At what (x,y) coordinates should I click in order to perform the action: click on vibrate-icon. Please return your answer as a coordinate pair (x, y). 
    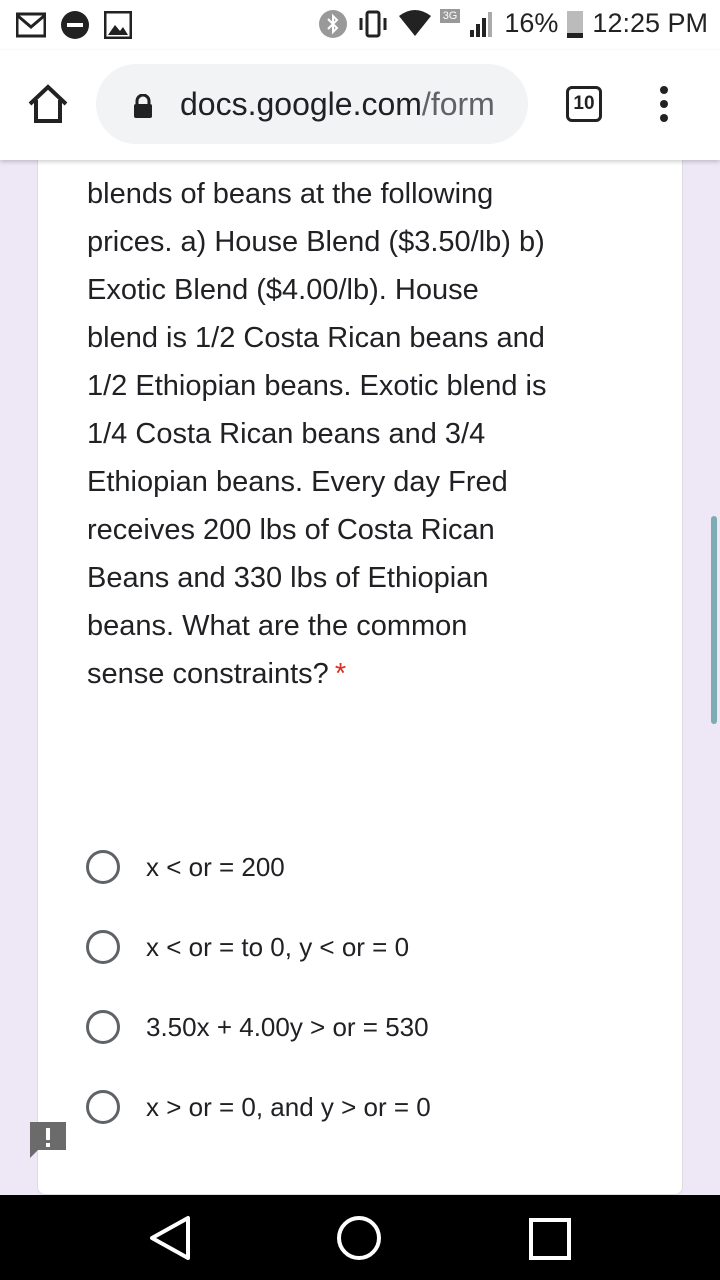
    Looking at the image, I should click on (373, 23).